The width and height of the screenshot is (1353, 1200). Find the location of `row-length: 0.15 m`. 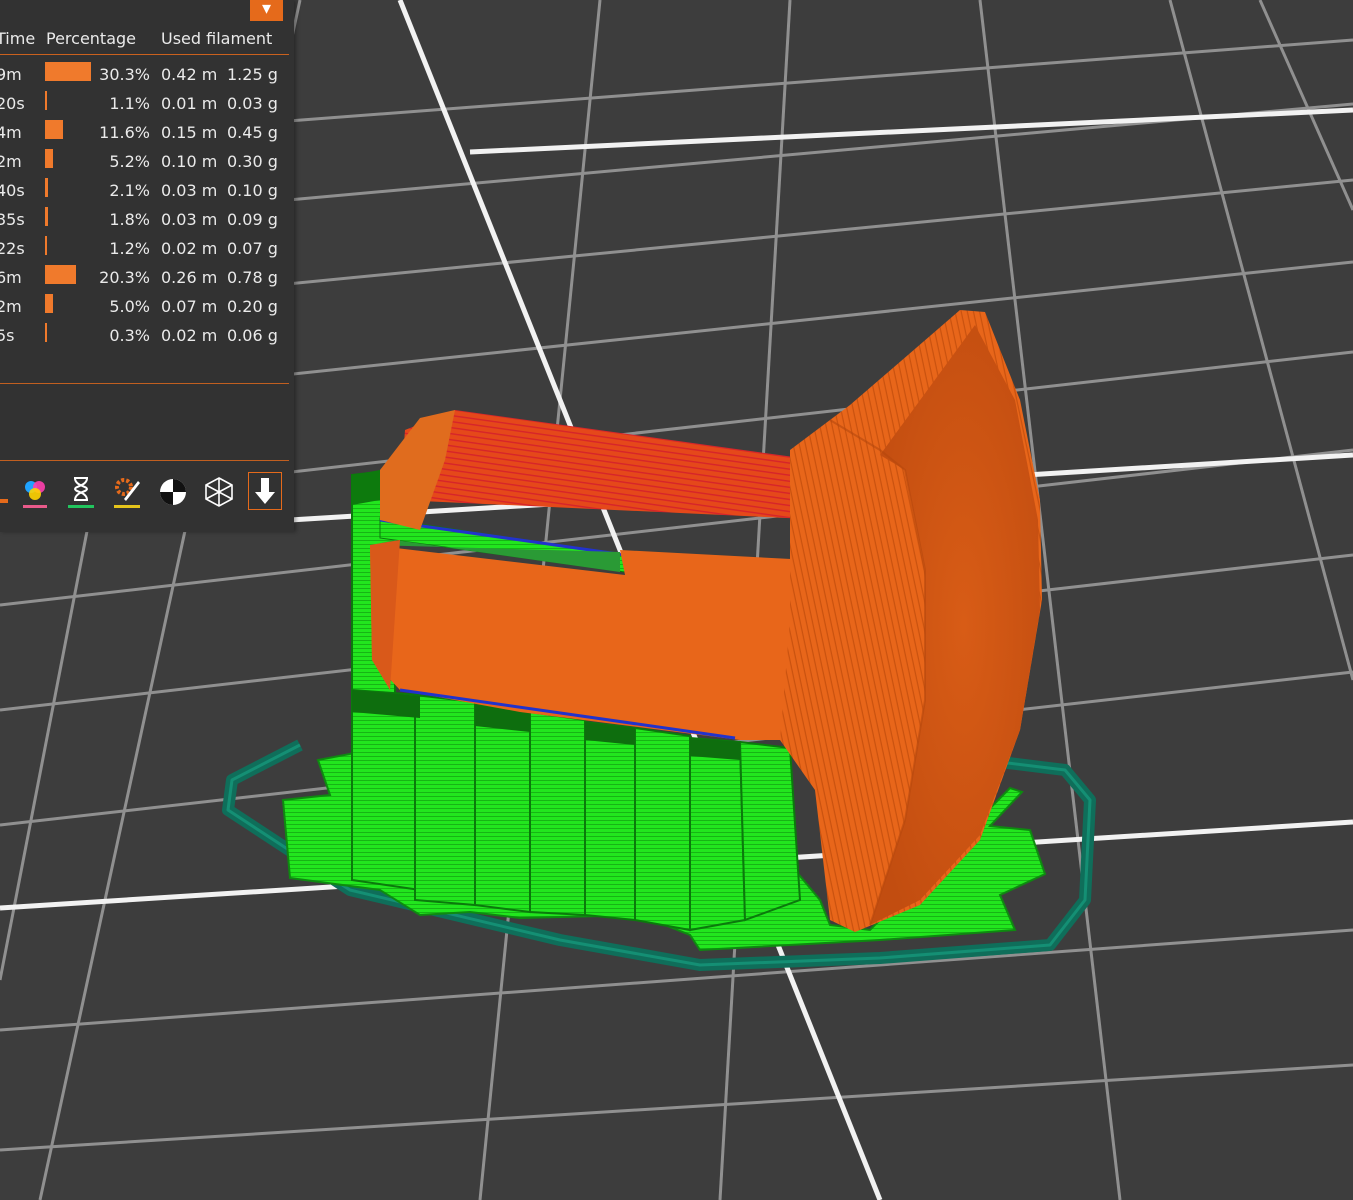

row-length: 0.15 m is located at coordinates (189, 132).